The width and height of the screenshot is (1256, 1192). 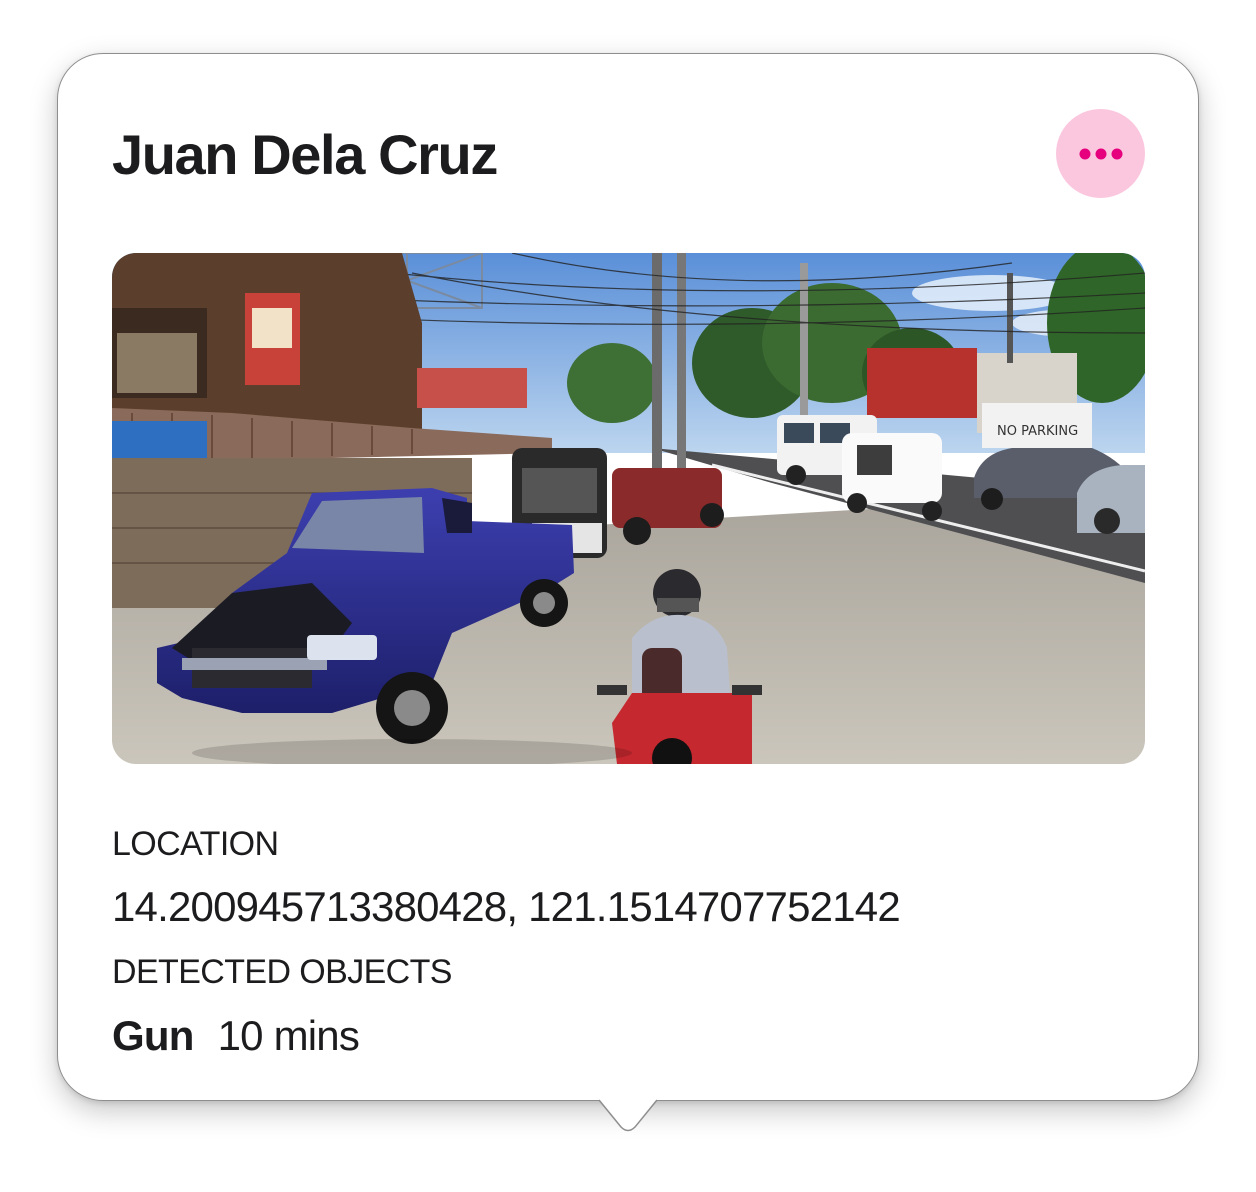 What do you see at coordinates (628, 1114) in the screenshot?
I see `popover-pointer` at bounding box center [628, 1114].